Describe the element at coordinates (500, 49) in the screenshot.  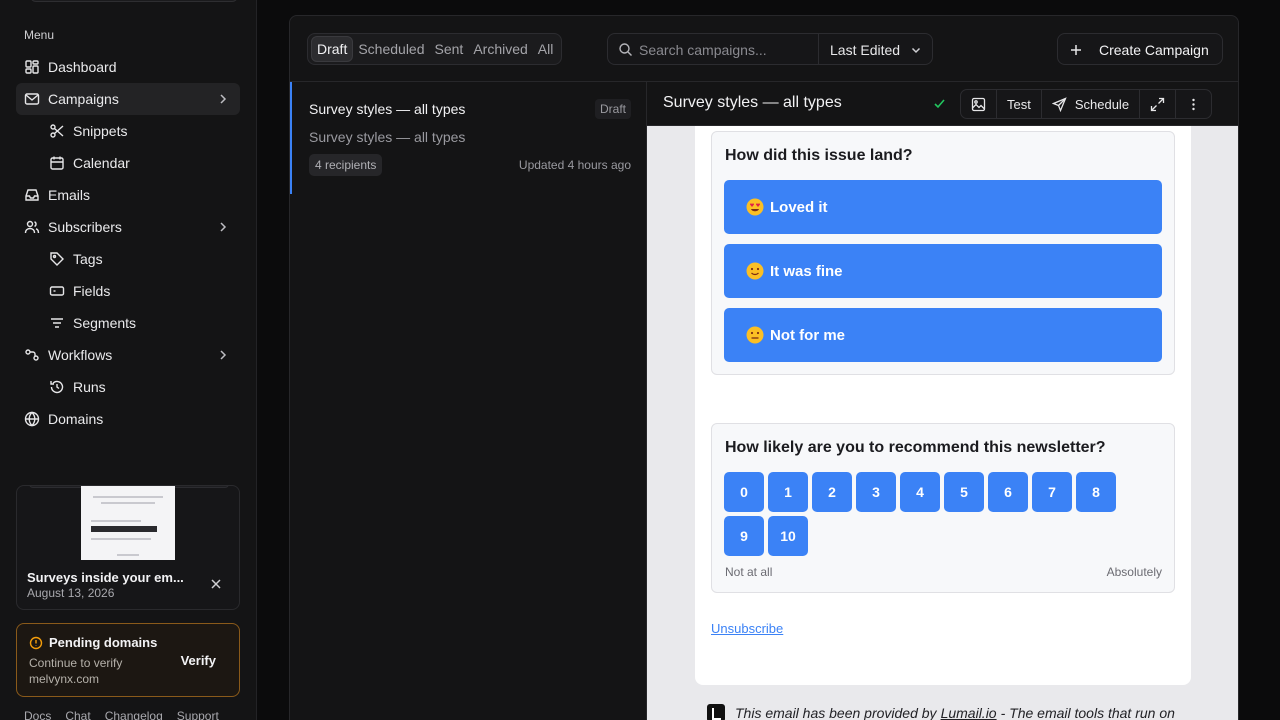
I see `filter-archived: Archived` at that location.